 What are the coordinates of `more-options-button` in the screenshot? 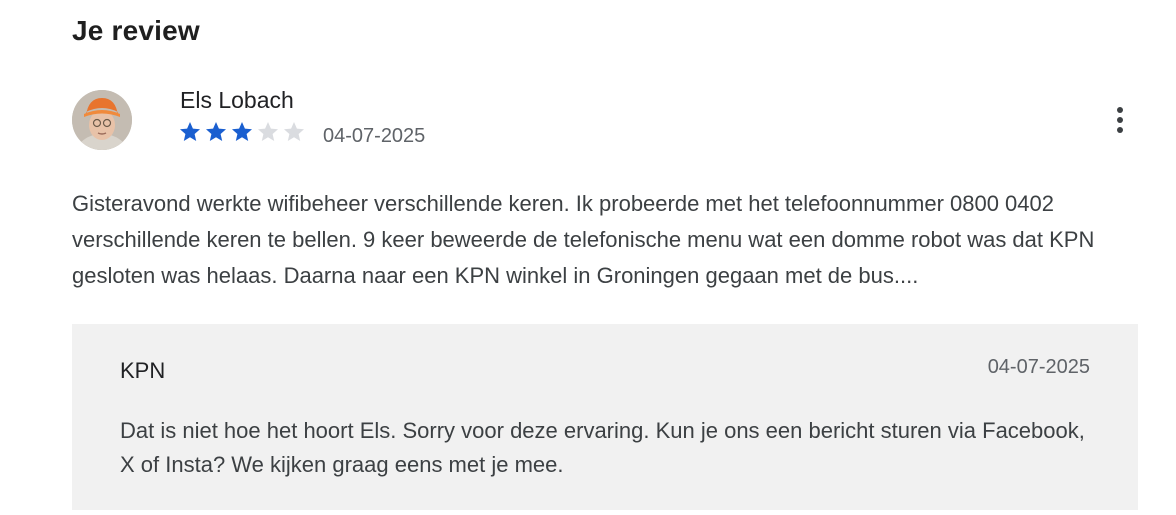 It's located at (1120, 120).